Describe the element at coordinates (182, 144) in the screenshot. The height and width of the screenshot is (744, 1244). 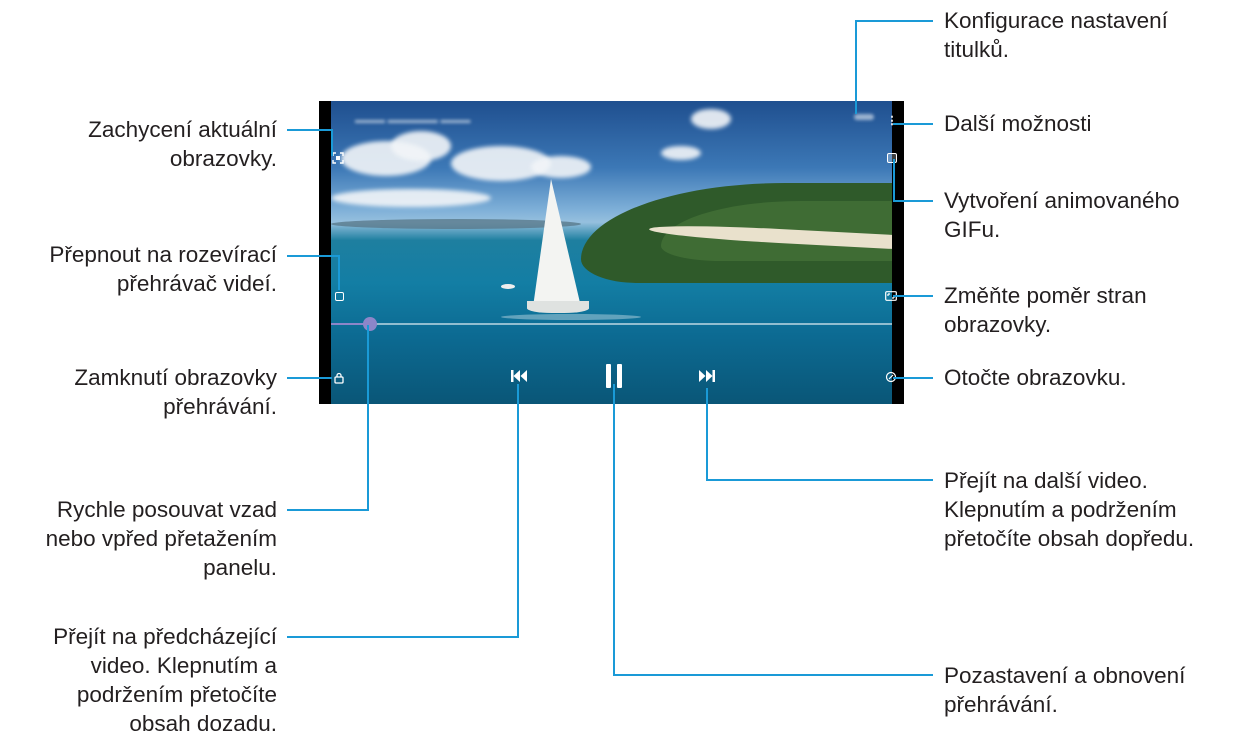
I see `label-capture: Zachycení aktuální obrazovky.` at that location.